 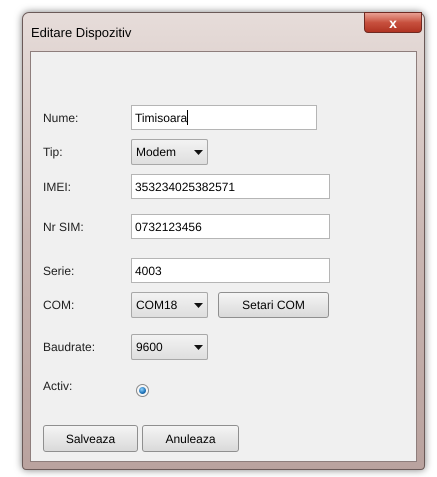 I want to click on dropdown: Modem, so click(x=169, y=152).